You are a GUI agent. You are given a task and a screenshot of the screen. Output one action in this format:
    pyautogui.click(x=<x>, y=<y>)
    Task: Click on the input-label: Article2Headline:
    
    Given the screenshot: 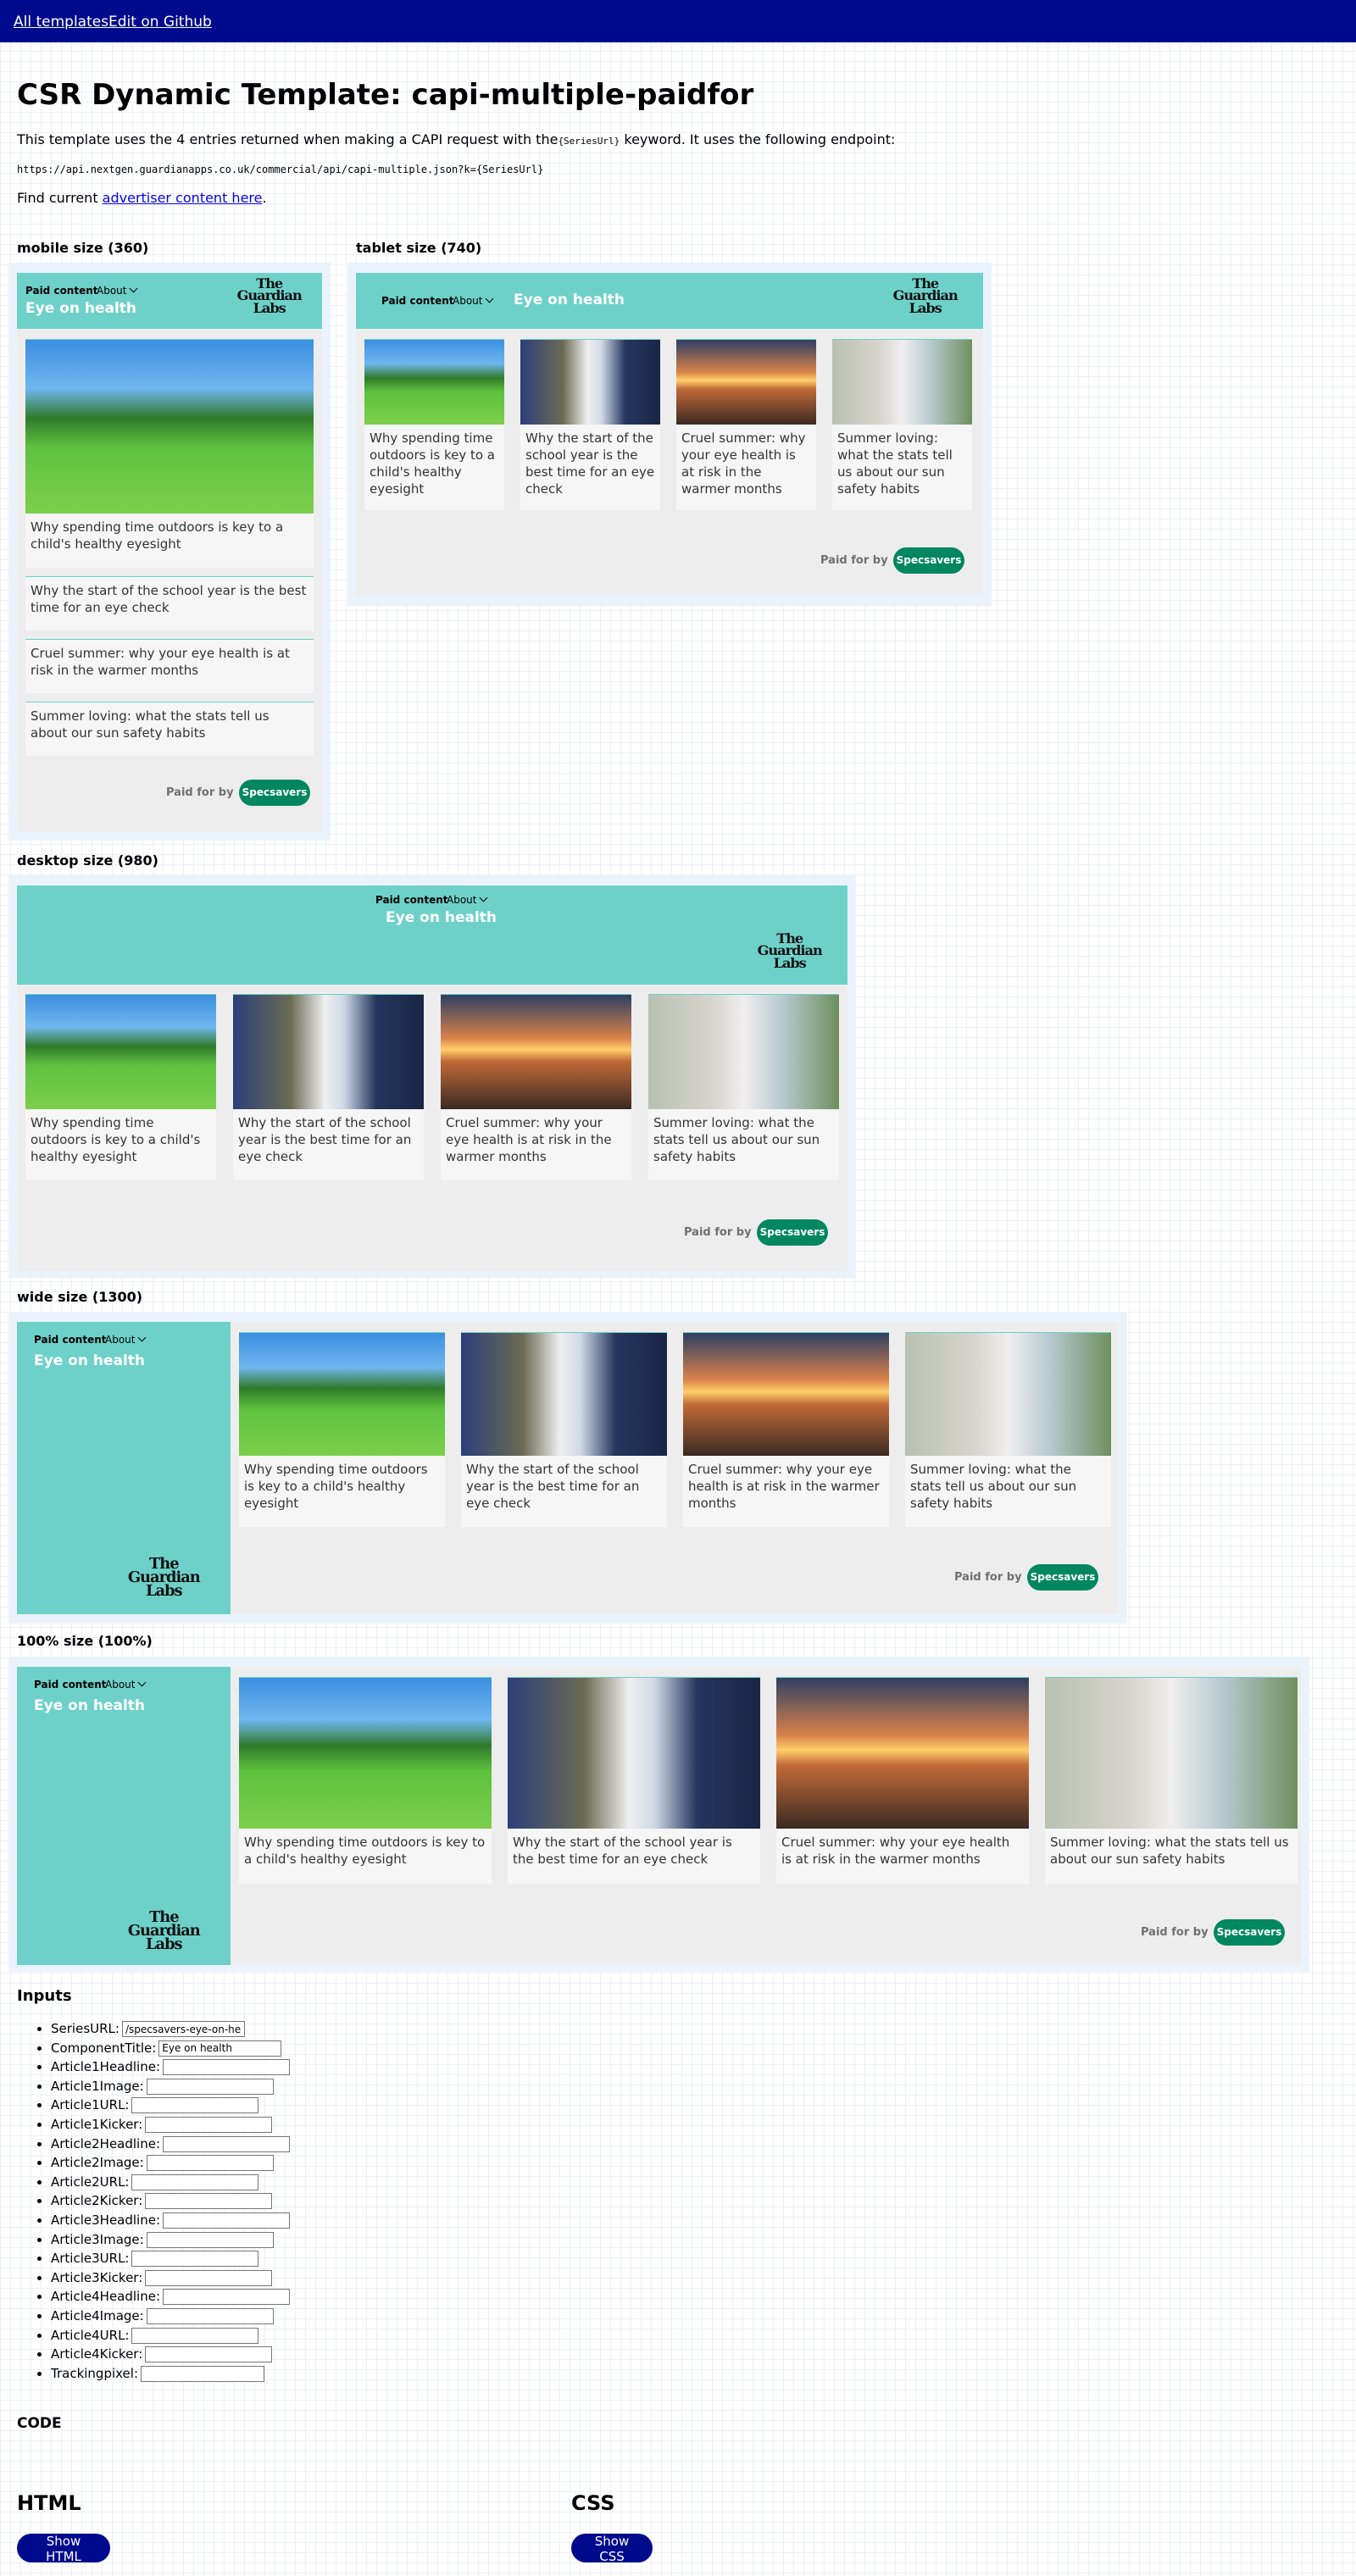 What is the action you would take?
    pyautogui.click(x=106, y=2143)
    